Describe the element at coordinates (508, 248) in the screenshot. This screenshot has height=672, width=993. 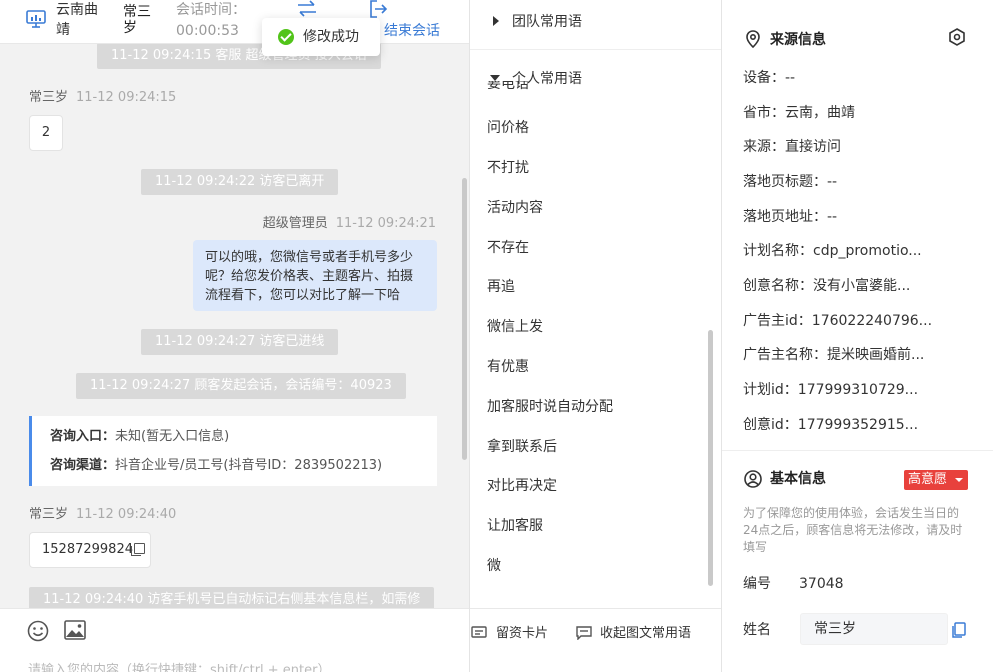
I see `phrase-item: 不存在` at that location.